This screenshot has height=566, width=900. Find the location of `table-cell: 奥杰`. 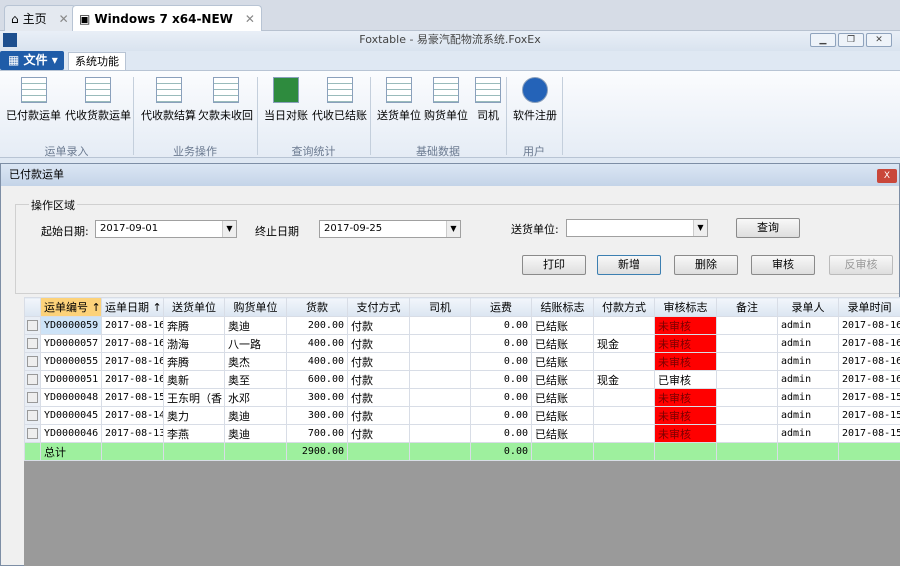

table-cell: 奥杰 is located at coordinates (255, 361).